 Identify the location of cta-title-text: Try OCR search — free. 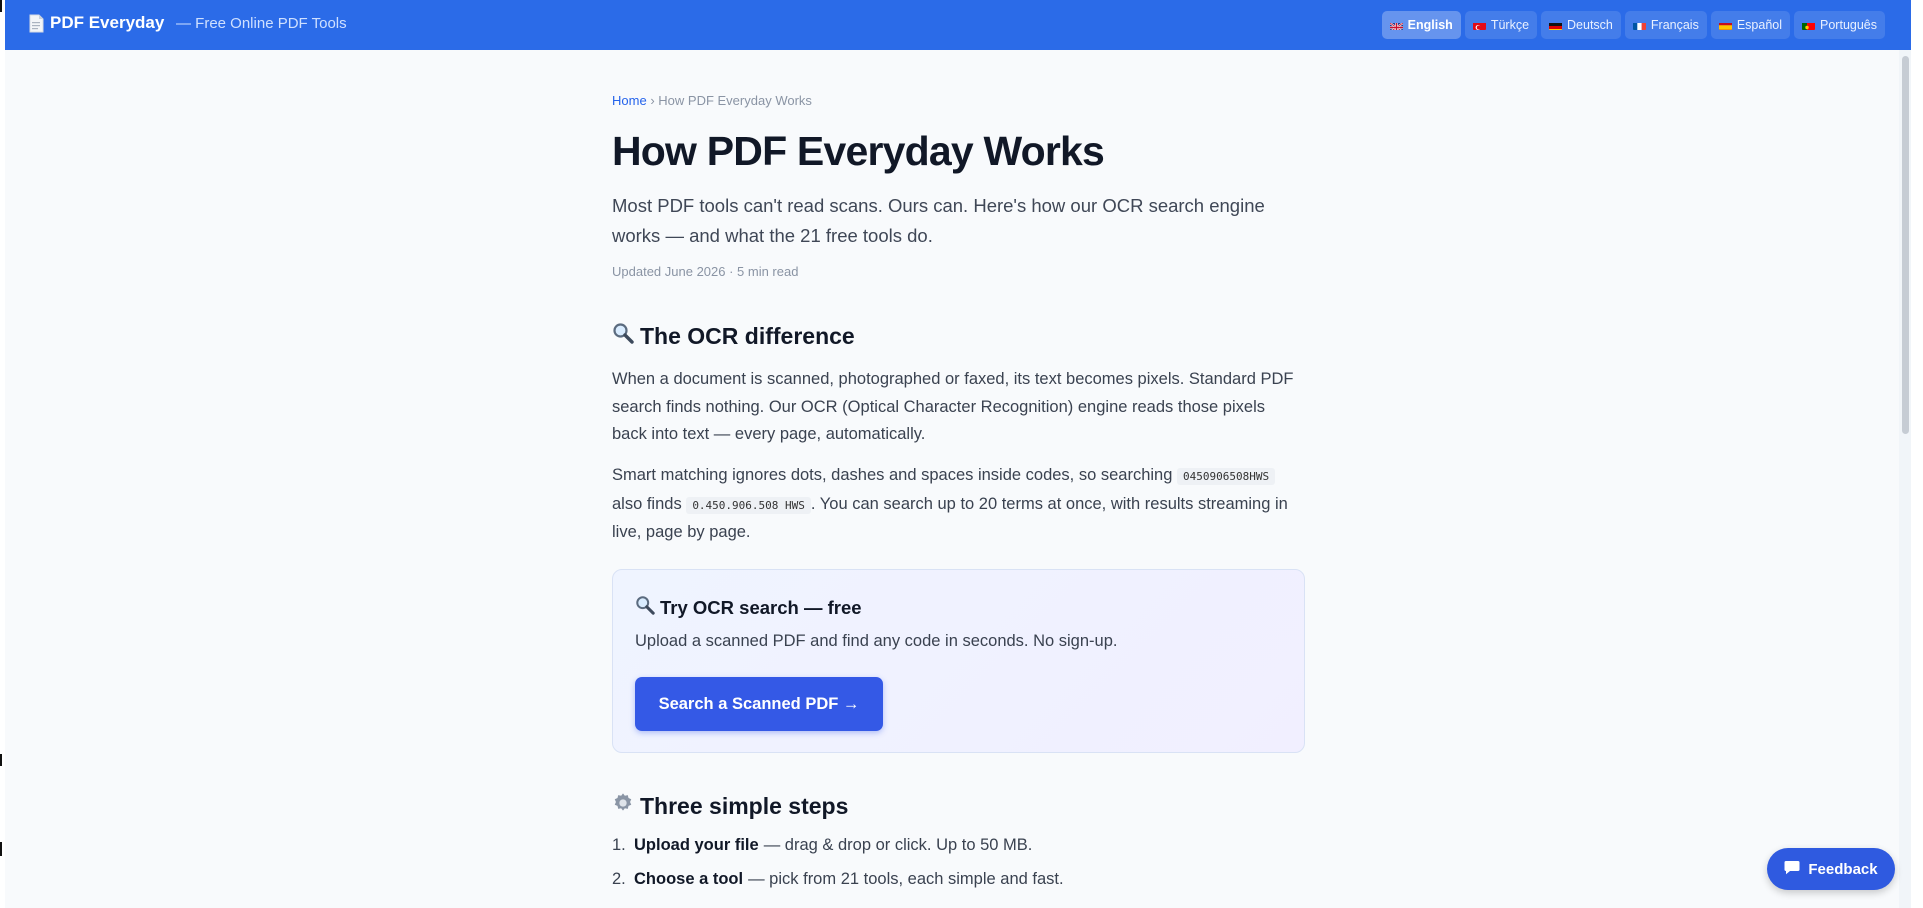
(761, 607).